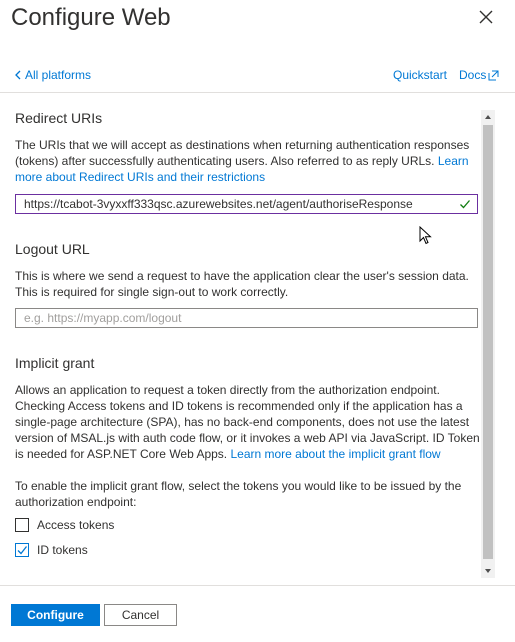 The image size is (515, 642). What do you see at coordinates (335, 454) in the screenshot?
I see `implicit-grant-learn-more-link: Learn more about the implicit grant flow` at bounding box center [335, 454].